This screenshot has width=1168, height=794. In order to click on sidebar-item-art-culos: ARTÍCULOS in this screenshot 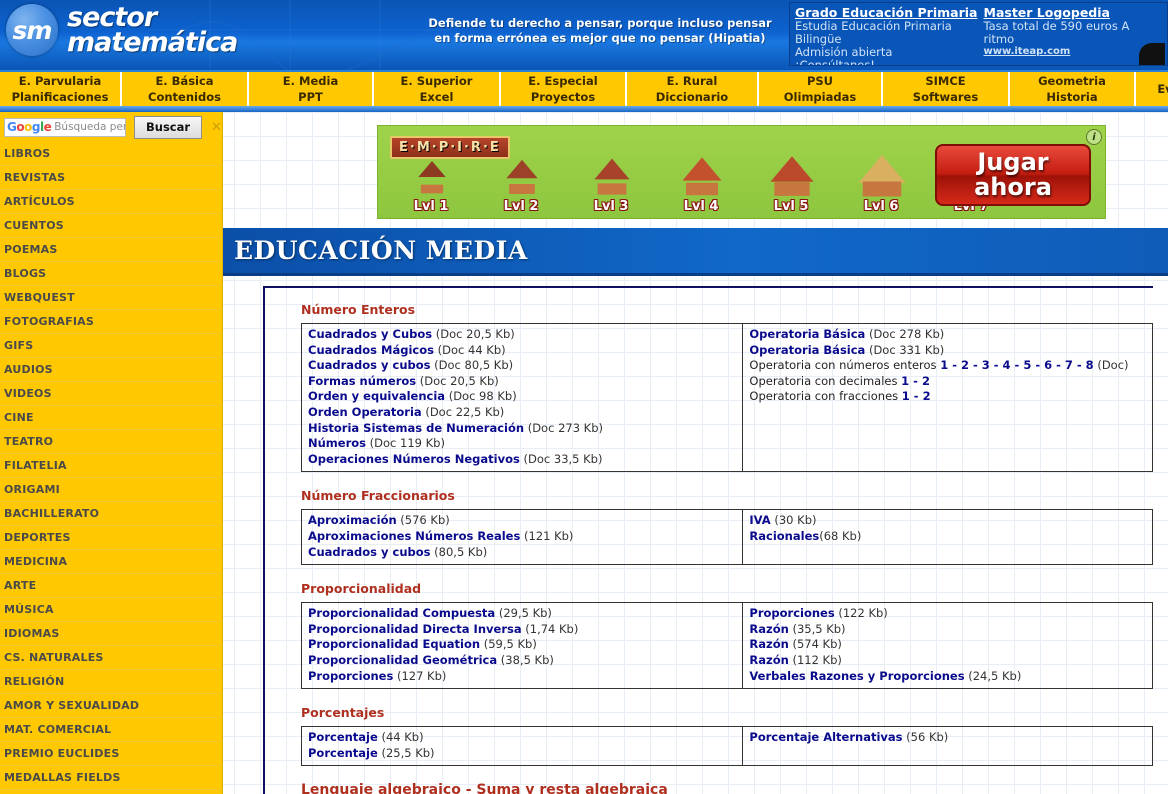, I will do `click(111, 202)`.